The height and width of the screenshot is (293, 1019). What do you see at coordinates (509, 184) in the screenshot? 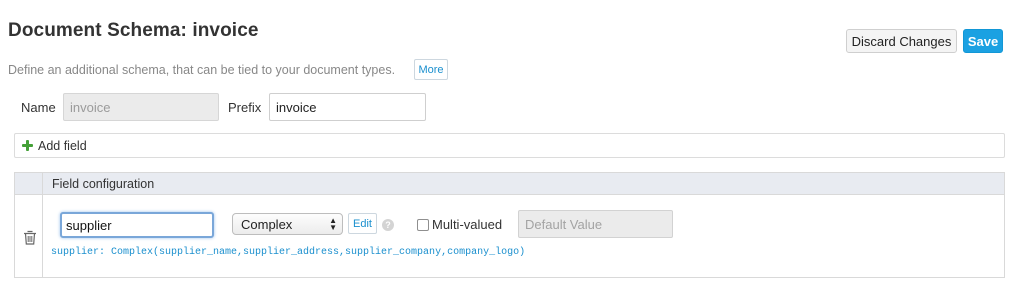
I see `table-header: Field configuration` at bounding box center [509, 184].